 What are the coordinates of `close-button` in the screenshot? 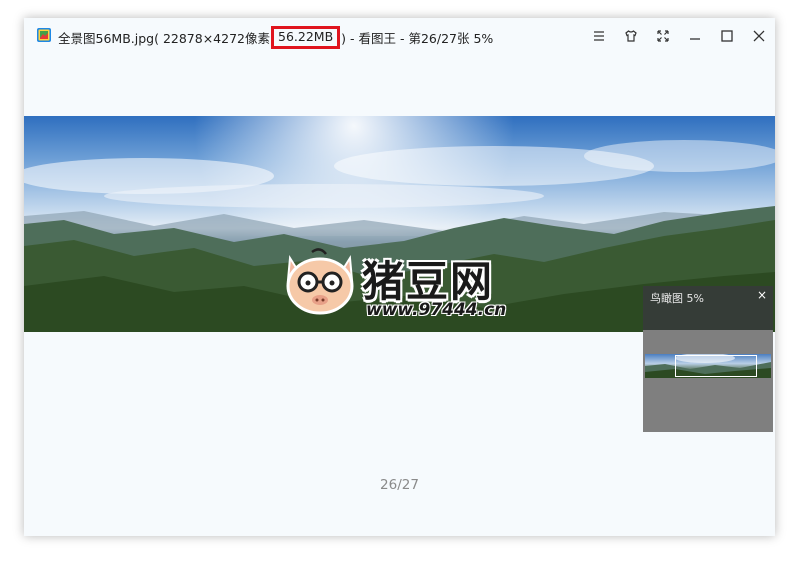 It's located at (759, 36).